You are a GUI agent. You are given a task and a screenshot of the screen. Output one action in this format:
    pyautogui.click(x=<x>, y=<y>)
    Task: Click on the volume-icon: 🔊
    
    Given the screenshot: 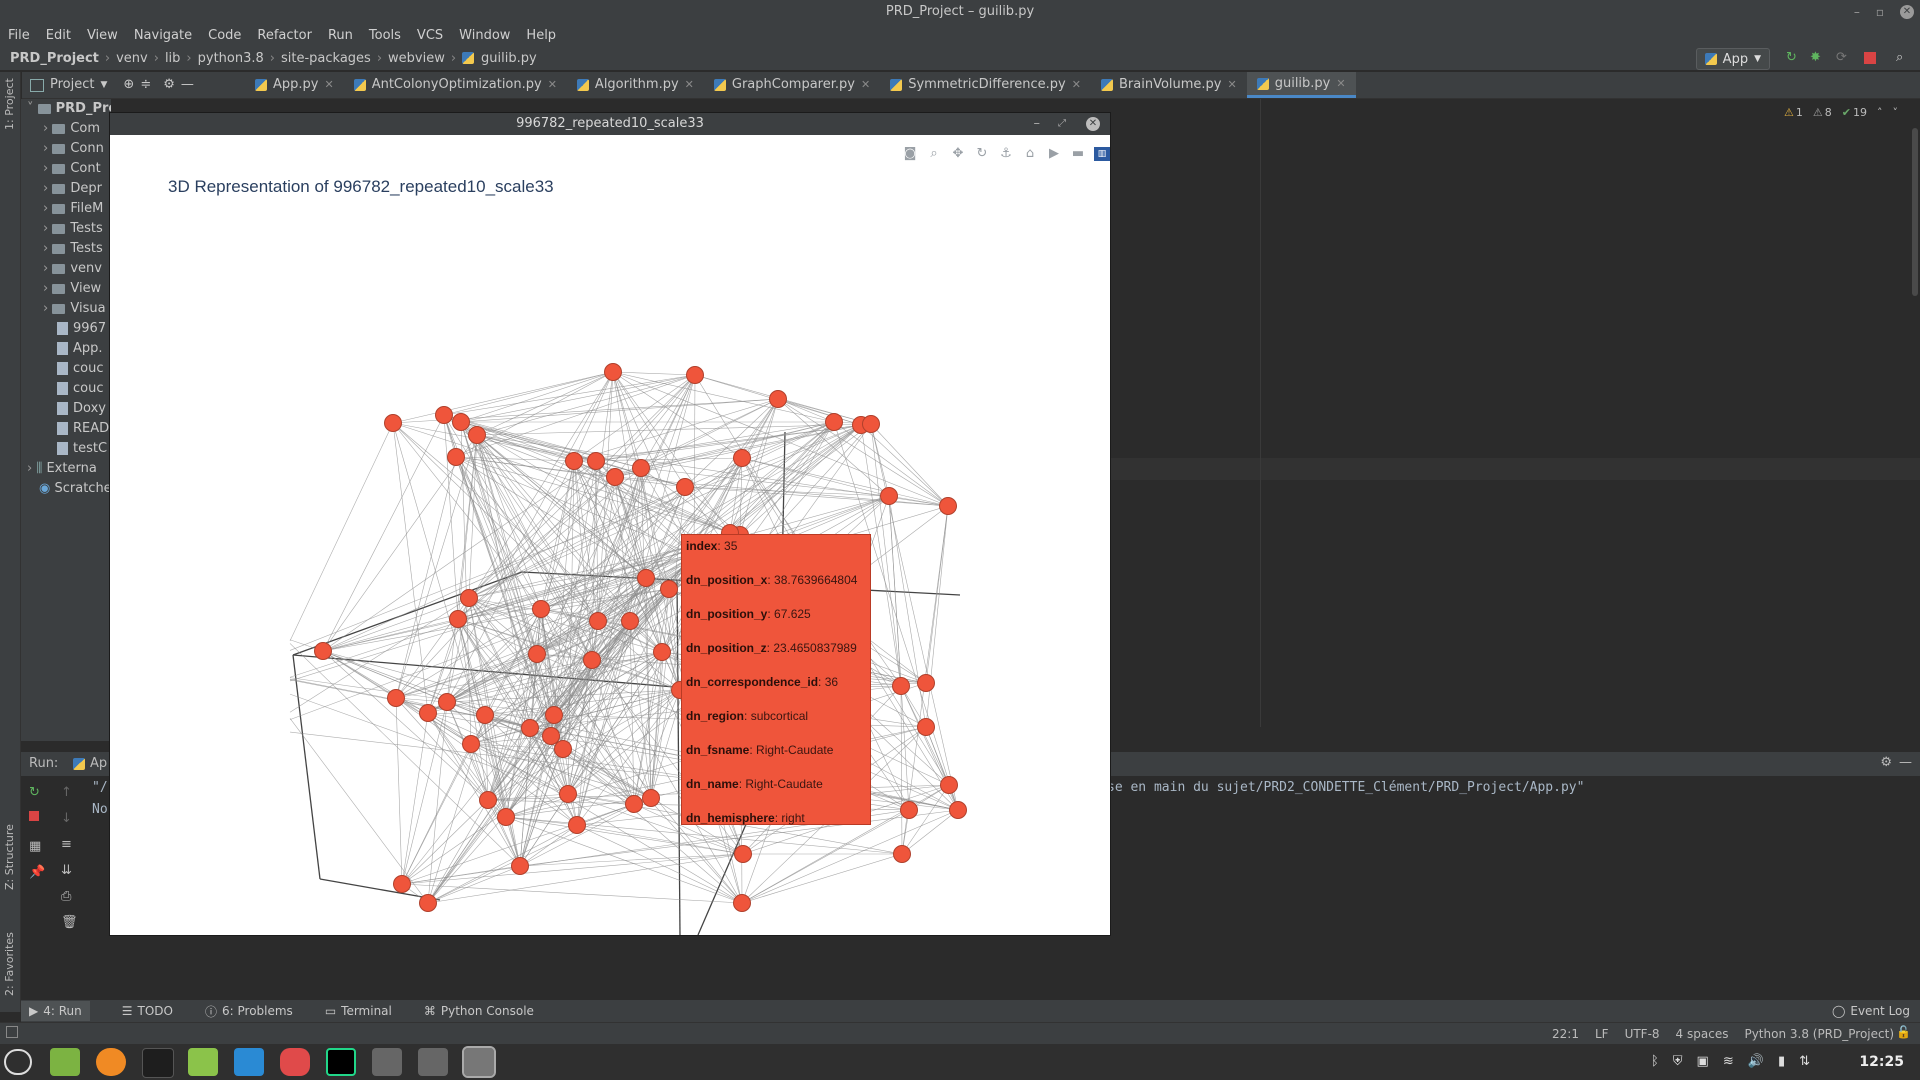 What is the action you would take?
    pyautogui.click(x=1756, y=1061)
    